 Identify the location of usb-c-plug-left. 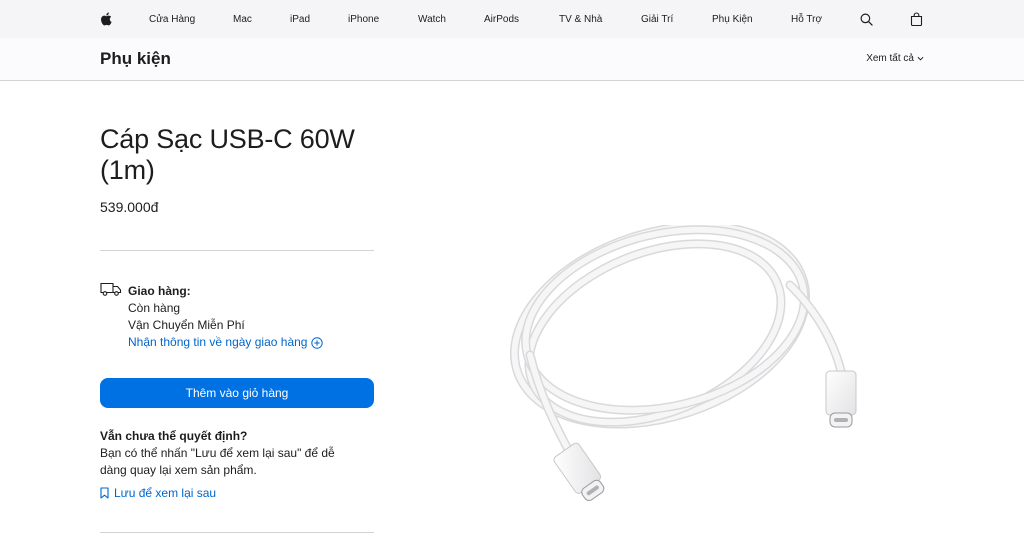
(579, 471).